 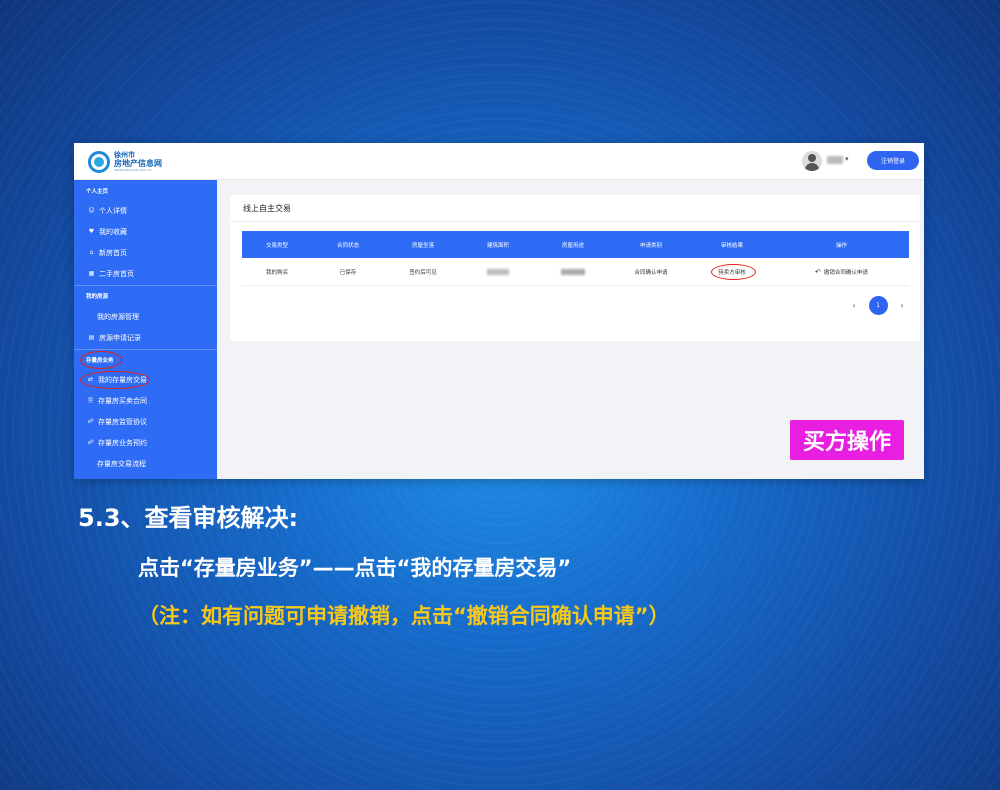 What do you see at coordinates (497, 245) in the screenshot?
I see `column-header: 建筑面积` at bounding box center [497, 245].